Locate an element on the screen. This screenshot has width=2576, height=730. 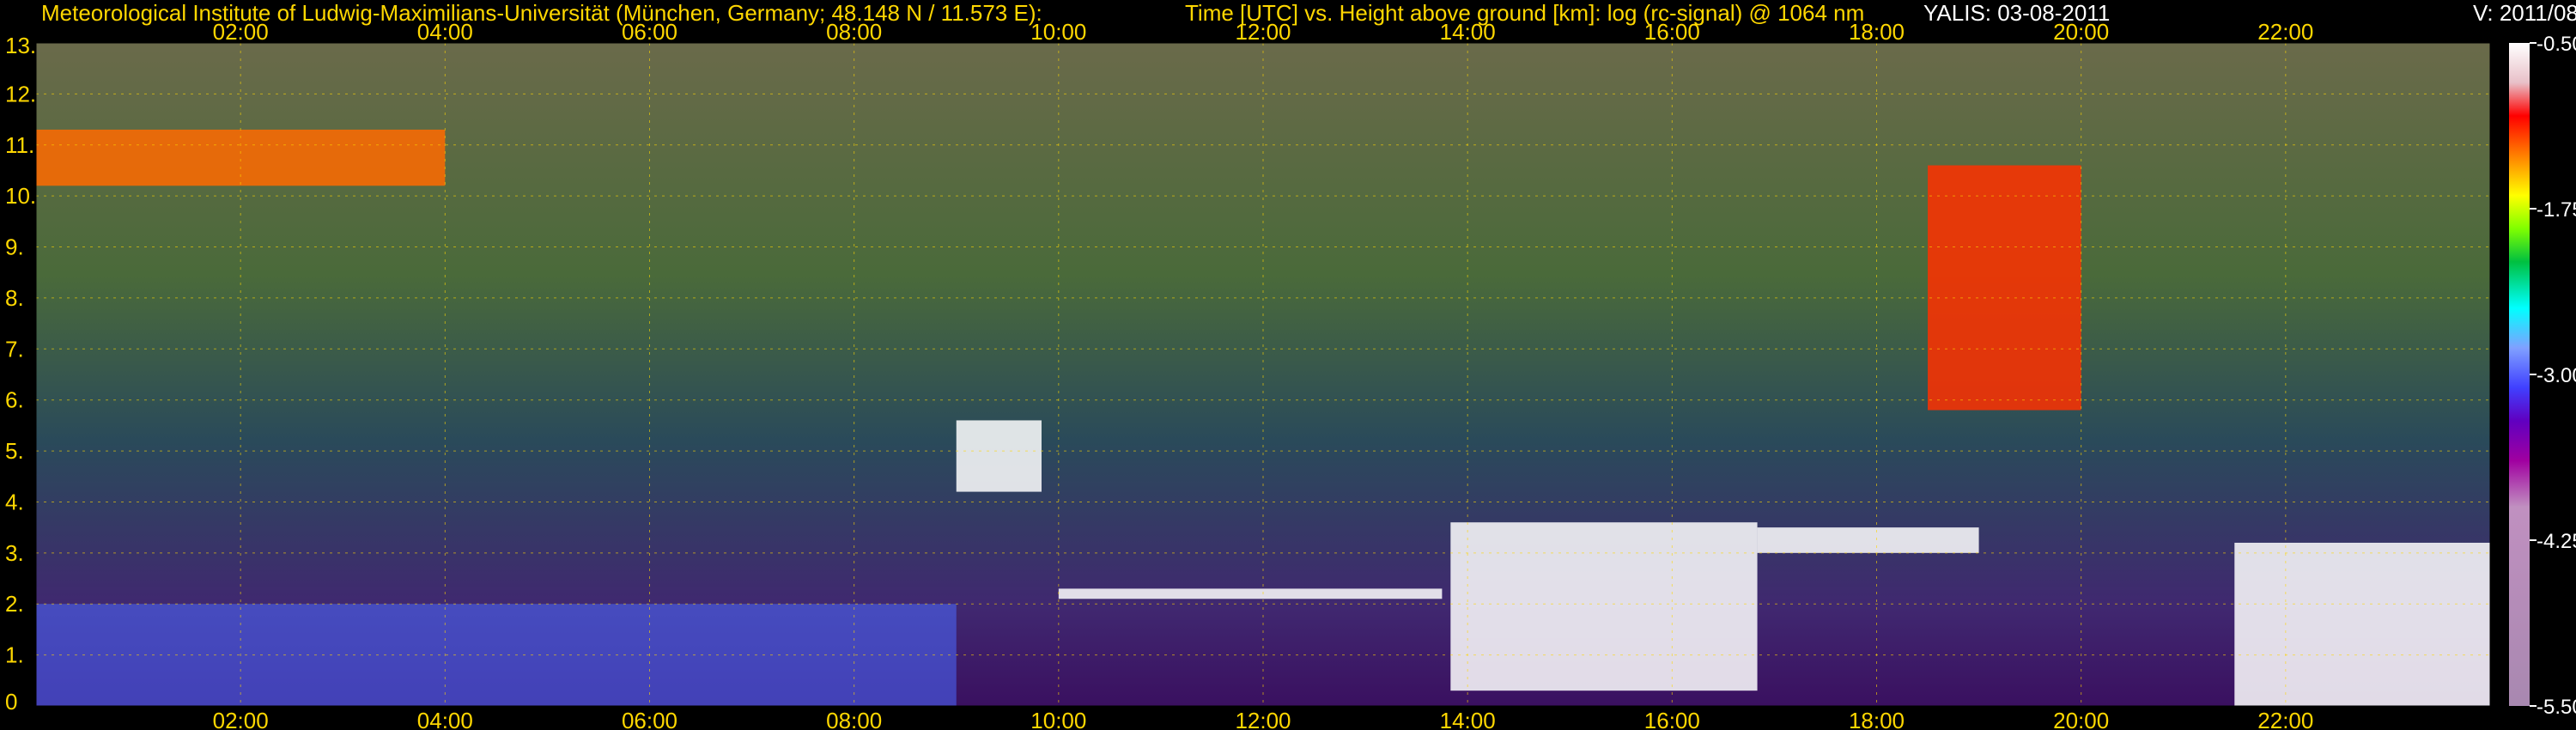
y-tick-label: 1. is located at coordinates (15, 655).